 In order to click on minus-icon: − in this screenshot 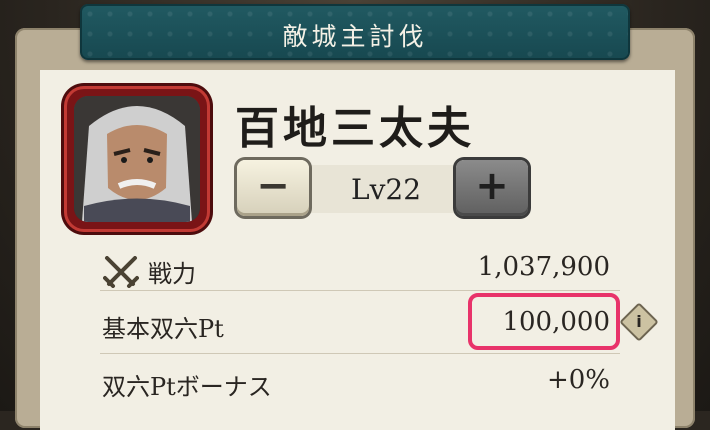, I will do `click(273, 186)`.